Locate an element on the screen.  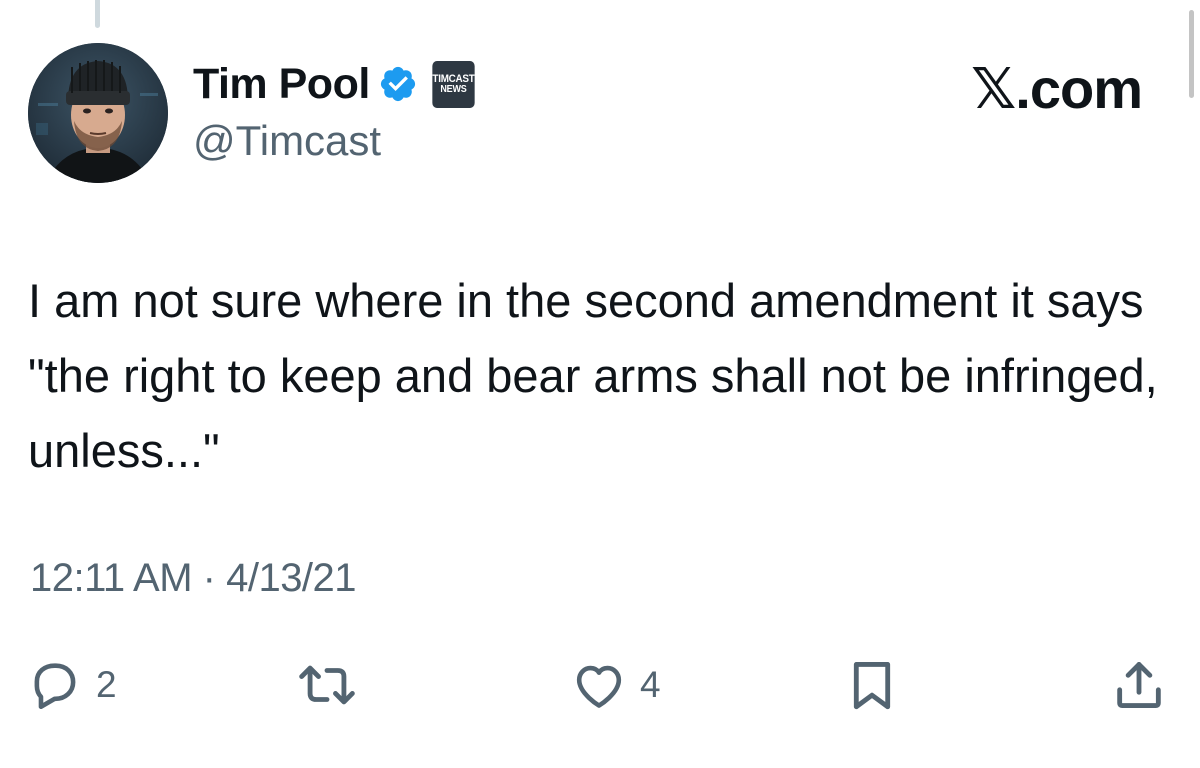
verified-badge-icon is located at coordinates (398, 84).